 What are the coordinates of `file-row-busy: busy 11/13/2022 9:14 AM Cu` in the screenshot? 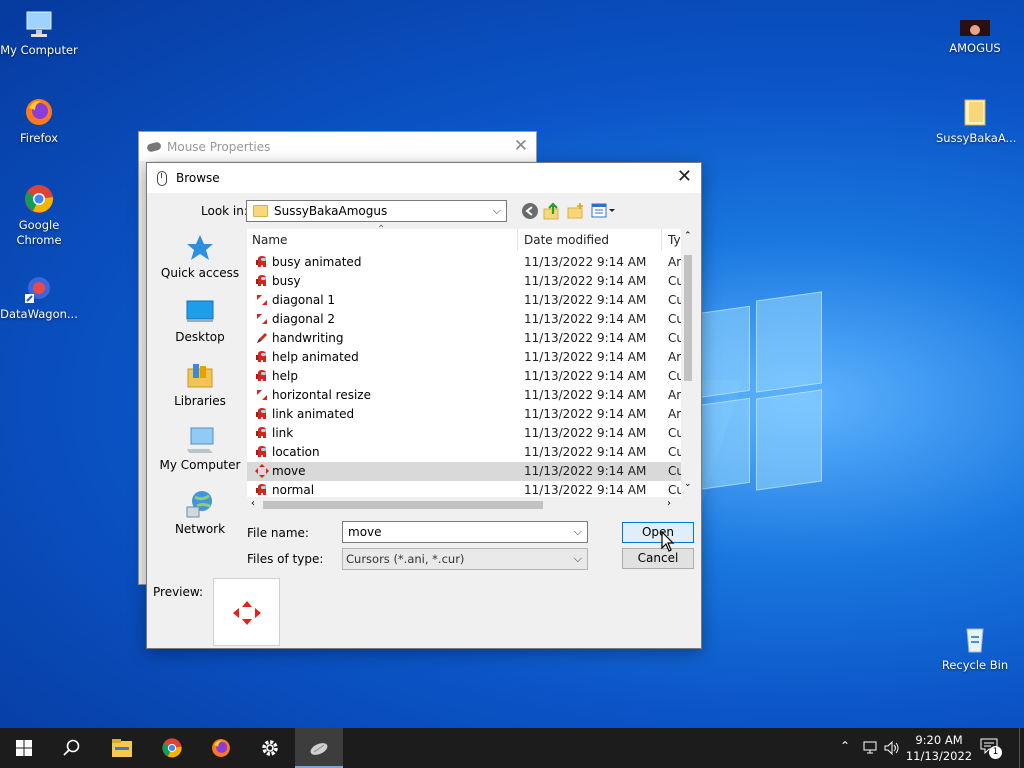 It's located at (465, 281).